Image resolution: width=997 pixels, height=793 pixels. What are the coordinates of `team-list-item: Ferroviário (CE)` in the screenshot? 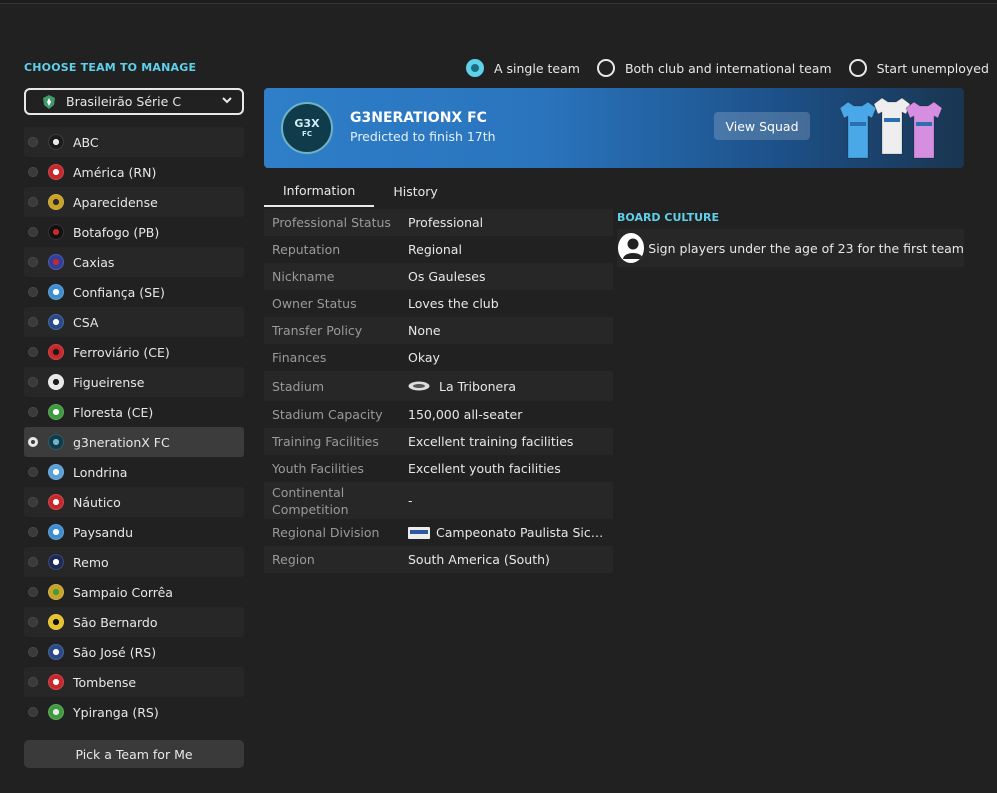 It's located at (134, 352).